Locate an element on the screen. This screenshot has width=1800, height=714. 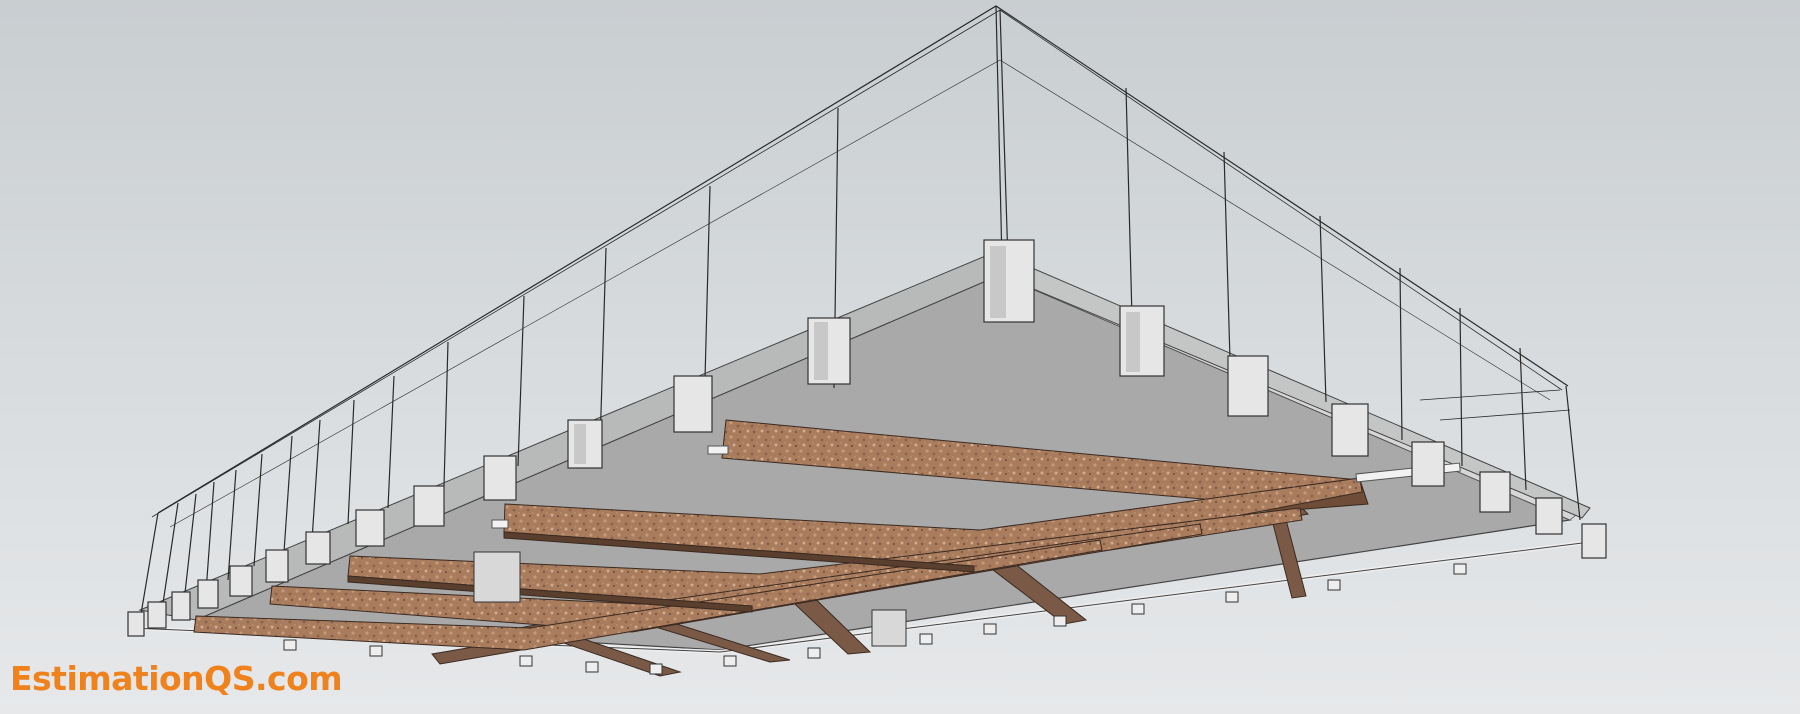
watermark-logo: EstimationQS.com is located at coordinates (176, 678).